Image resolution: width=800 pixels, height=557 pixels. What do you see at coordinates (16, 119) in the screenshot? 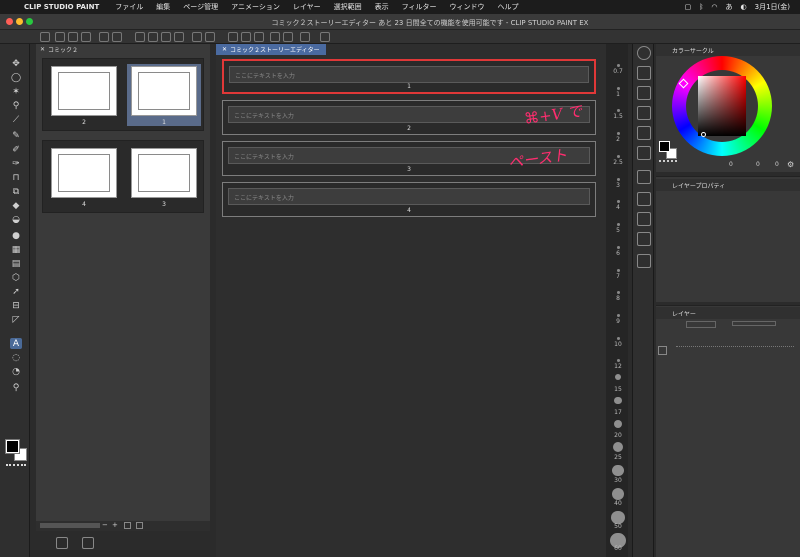
I see `eyedropper-icon: ⟋` at bounding box center [16, 119].